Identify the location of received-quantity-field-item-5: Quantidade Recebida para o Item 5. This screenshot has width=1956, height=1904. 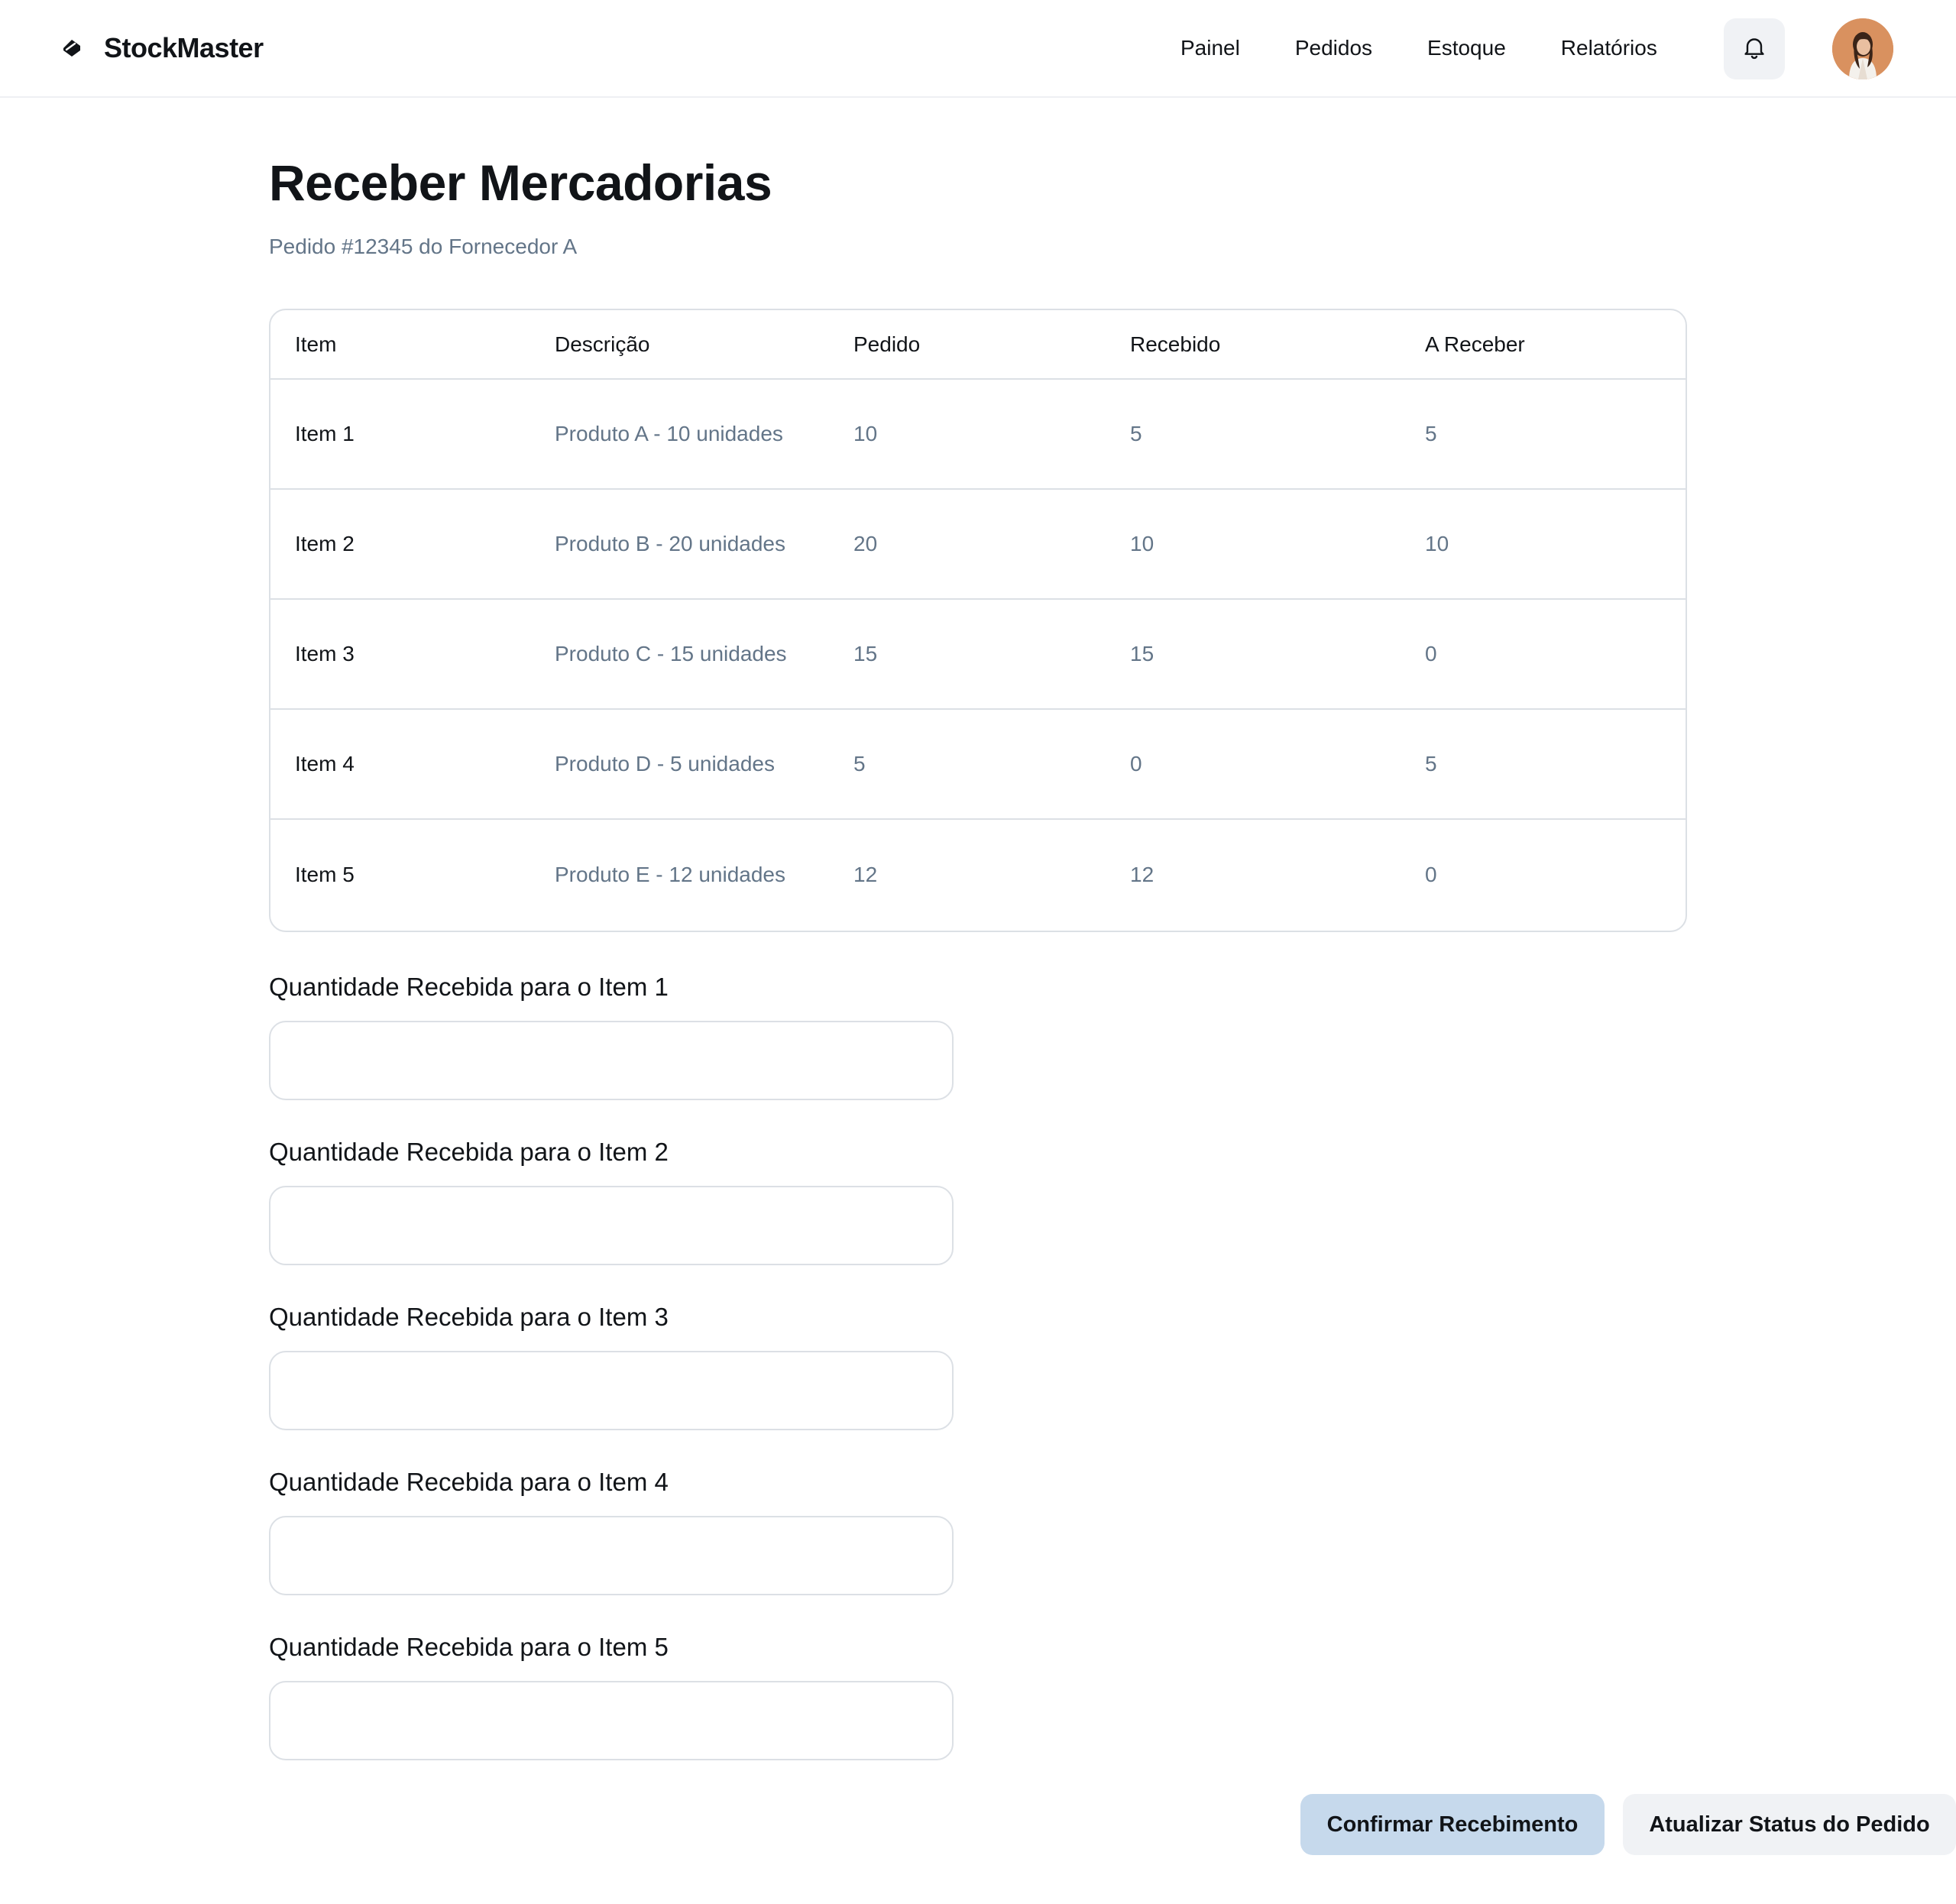
(611, 1696).